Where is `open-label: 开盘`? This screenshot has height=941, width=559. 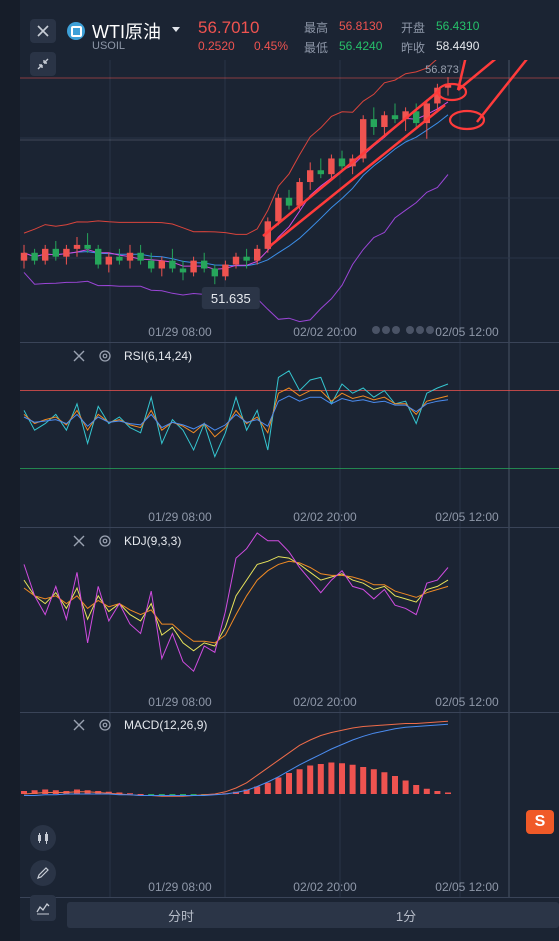
open-label: 开盘 is located at coordinates (413, 28).